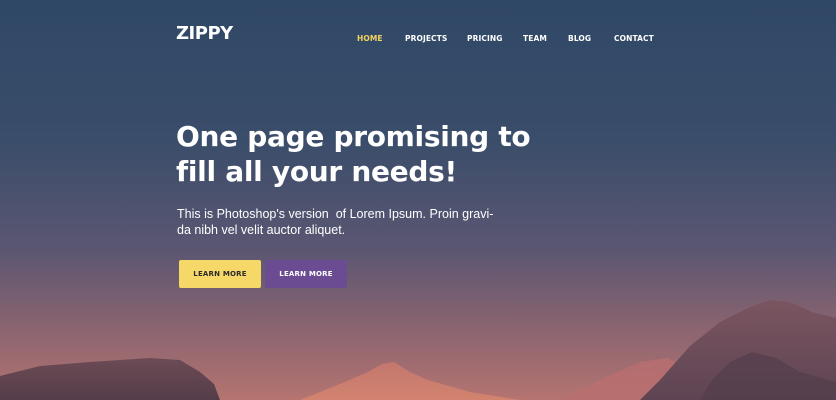 The height and width of the screenshot is (400, 836). Describe the element at coordinates (220, 274) in the screenshot. I see `learn-more-button-primary: LEARN MORE` at that location.